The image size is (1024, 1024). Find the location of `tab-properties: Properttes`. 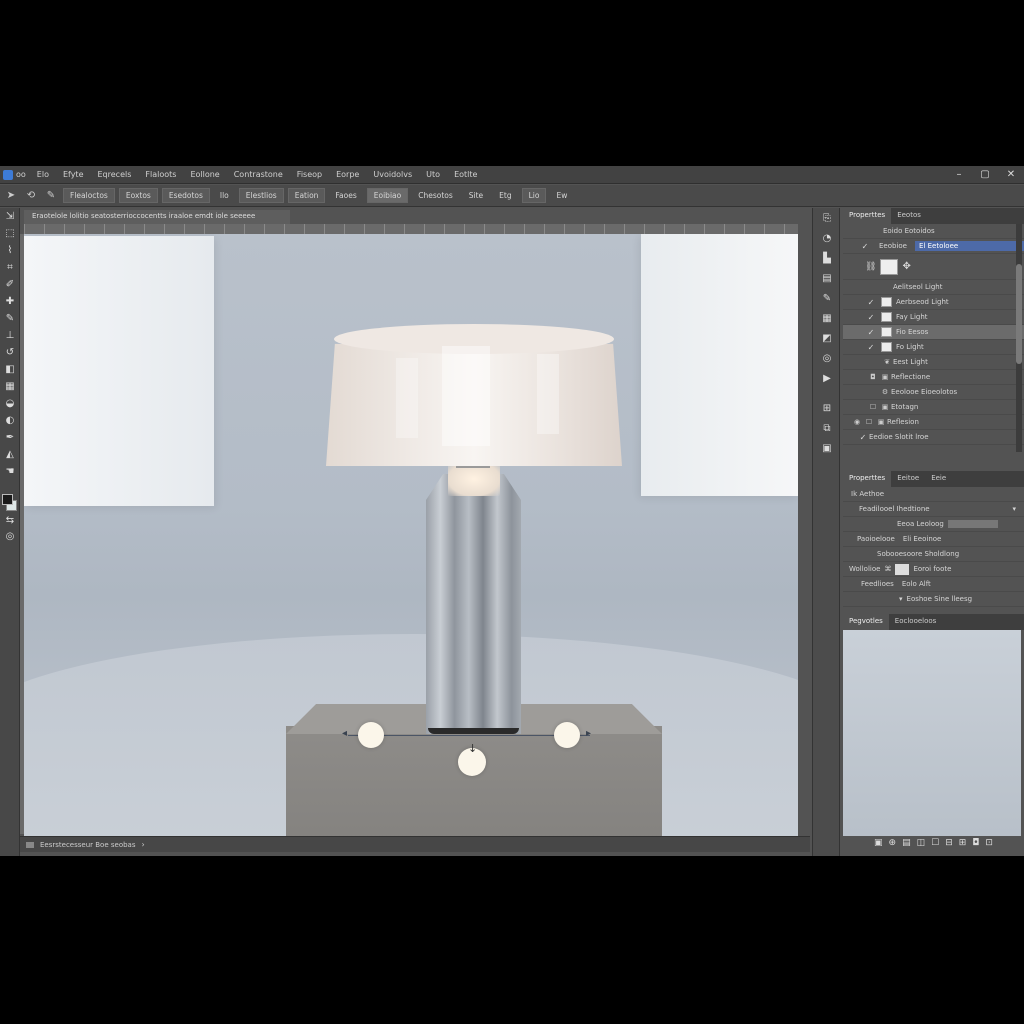

tab-properties: Properttes is located at coordinates (867, 216).